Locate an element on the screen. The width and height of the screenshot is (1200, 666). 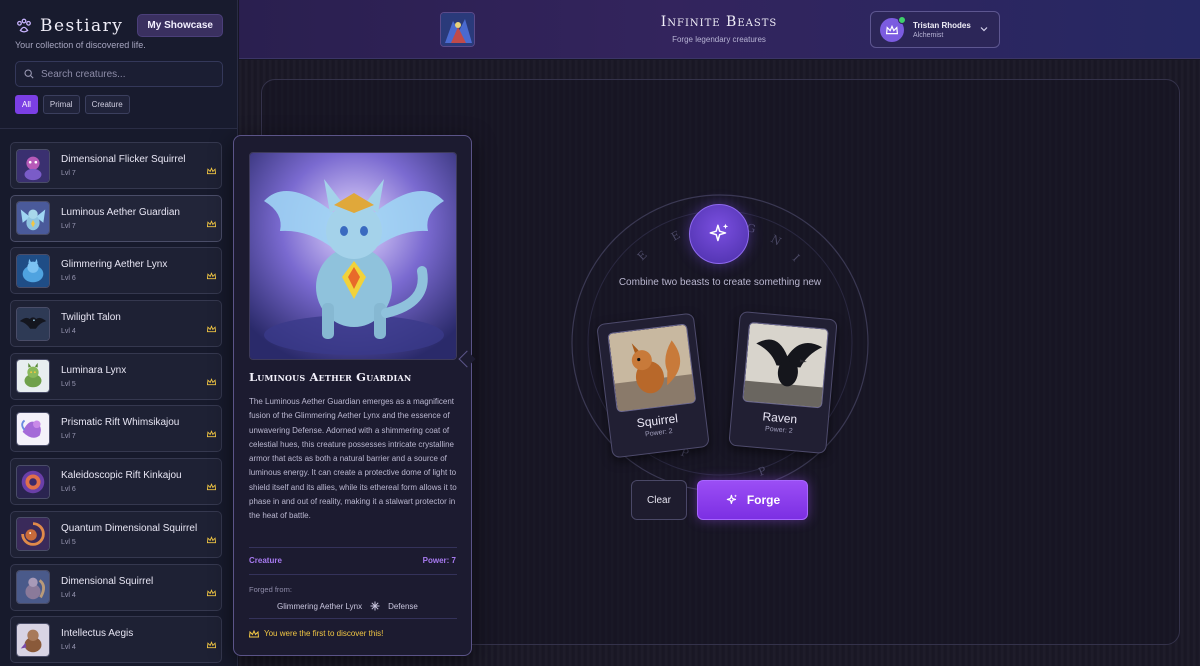
user-name: Tristan Rhodes is located at coordinates (942, 25).